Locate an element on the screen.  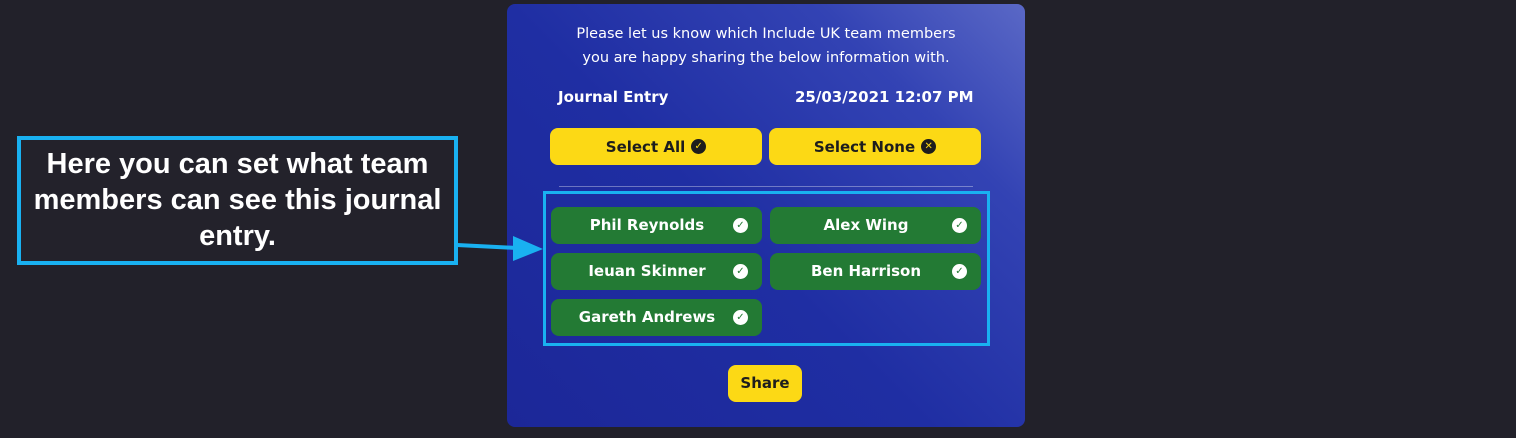
divider is located at coordinates (766, 186).